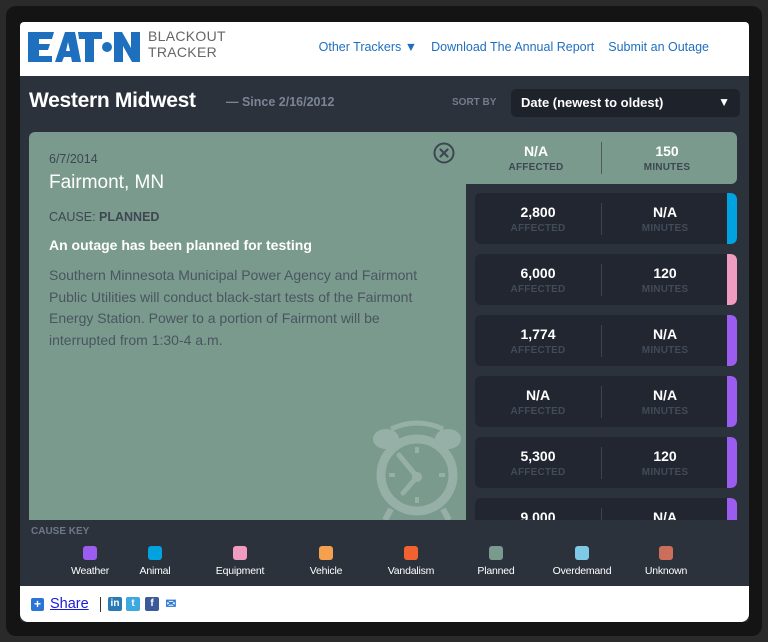 This screenshot has width=768, height=642. Describe the element at coordinates (474, 102) in the screenshot. I see `sort-by-label: SORT BY` at that location.